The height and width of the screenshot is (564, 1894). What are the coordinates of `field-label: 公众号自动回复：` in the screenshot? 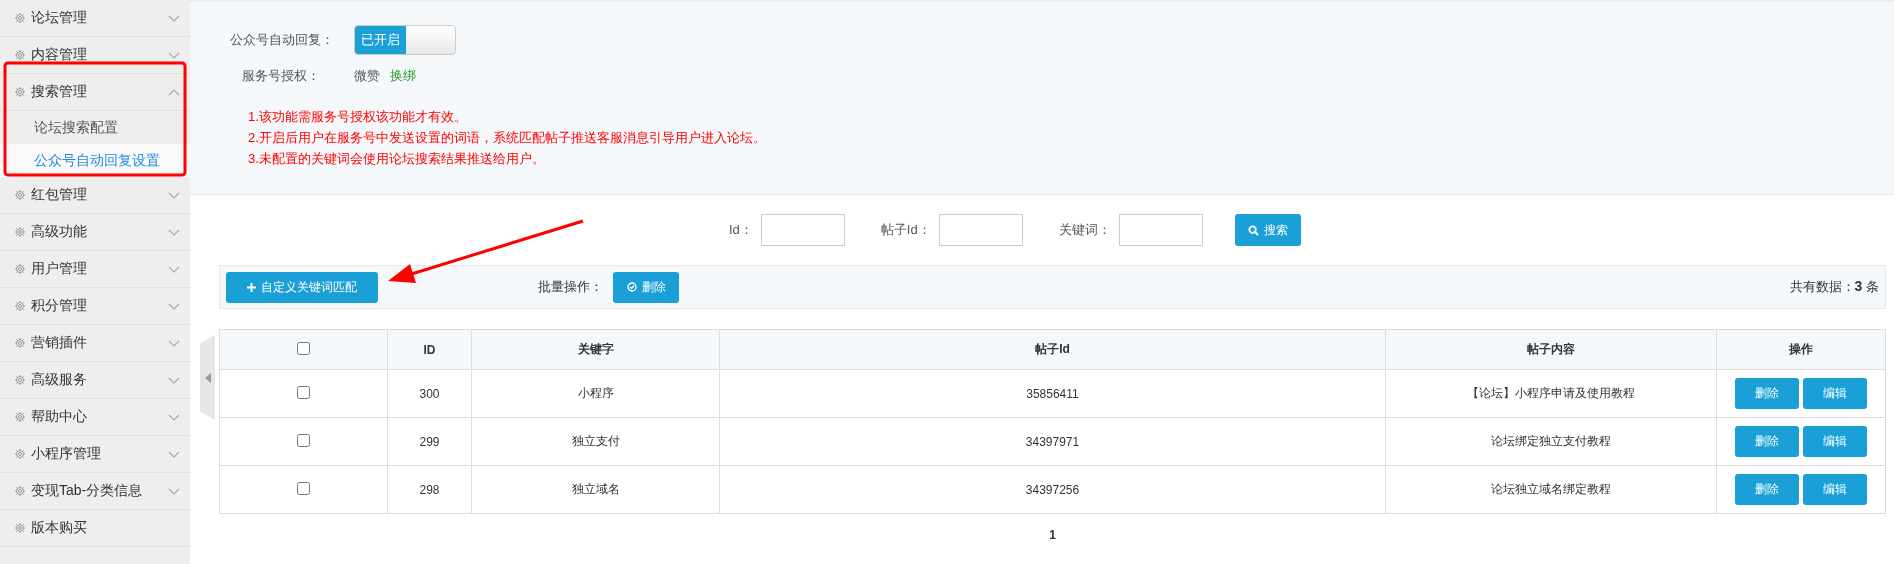 It's located at (282, 40).